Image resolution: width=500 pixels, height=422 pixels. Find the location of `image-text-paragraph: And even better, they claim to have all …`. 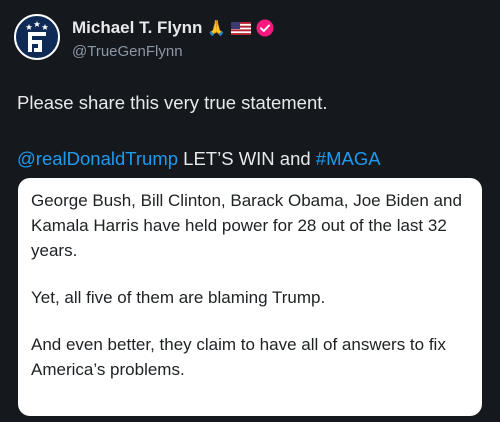

image-text-paragraph: And even better, they claim to have all … is located at coordinates (238, 357).